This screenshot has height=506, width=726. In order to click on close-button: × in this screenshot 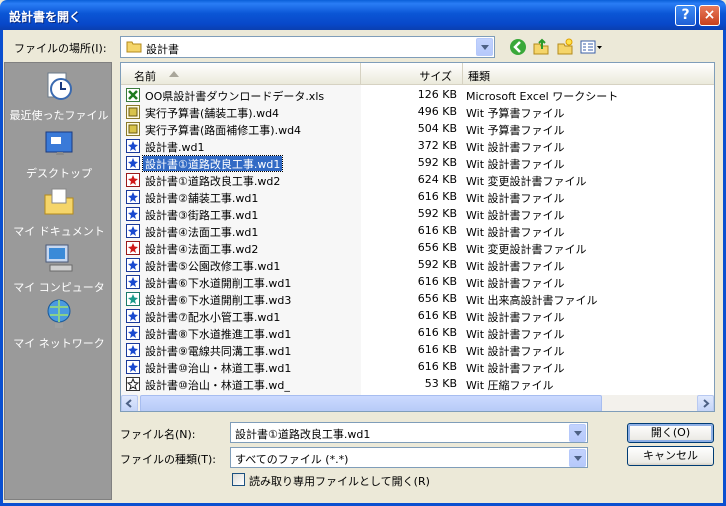, I will do `click(709, 15)`.